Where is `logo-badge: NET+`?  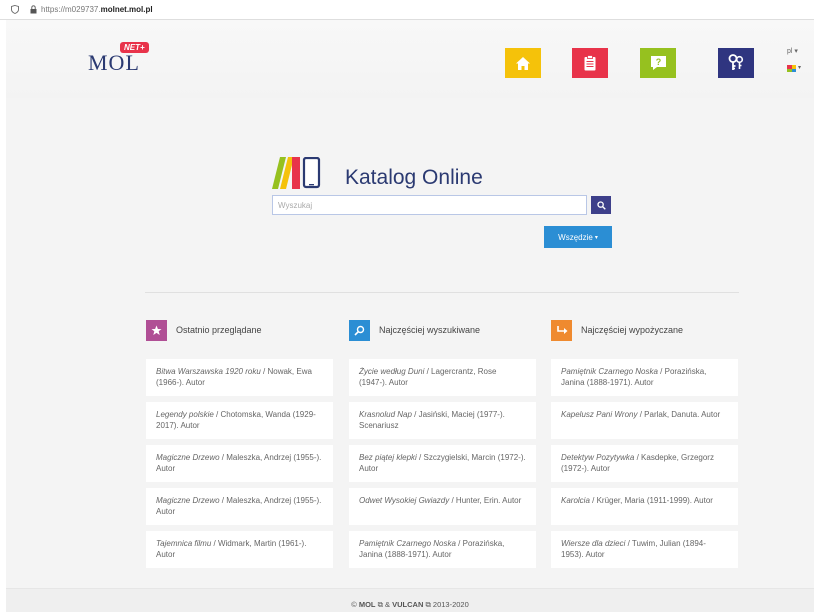
logo-badge: NET+ is located at coordinates (134, 47).